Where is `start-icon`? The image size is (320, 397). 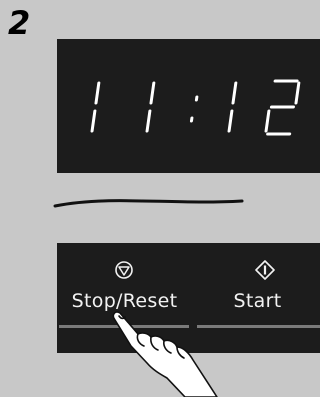
start-icon is located at coordinates (265, 270).